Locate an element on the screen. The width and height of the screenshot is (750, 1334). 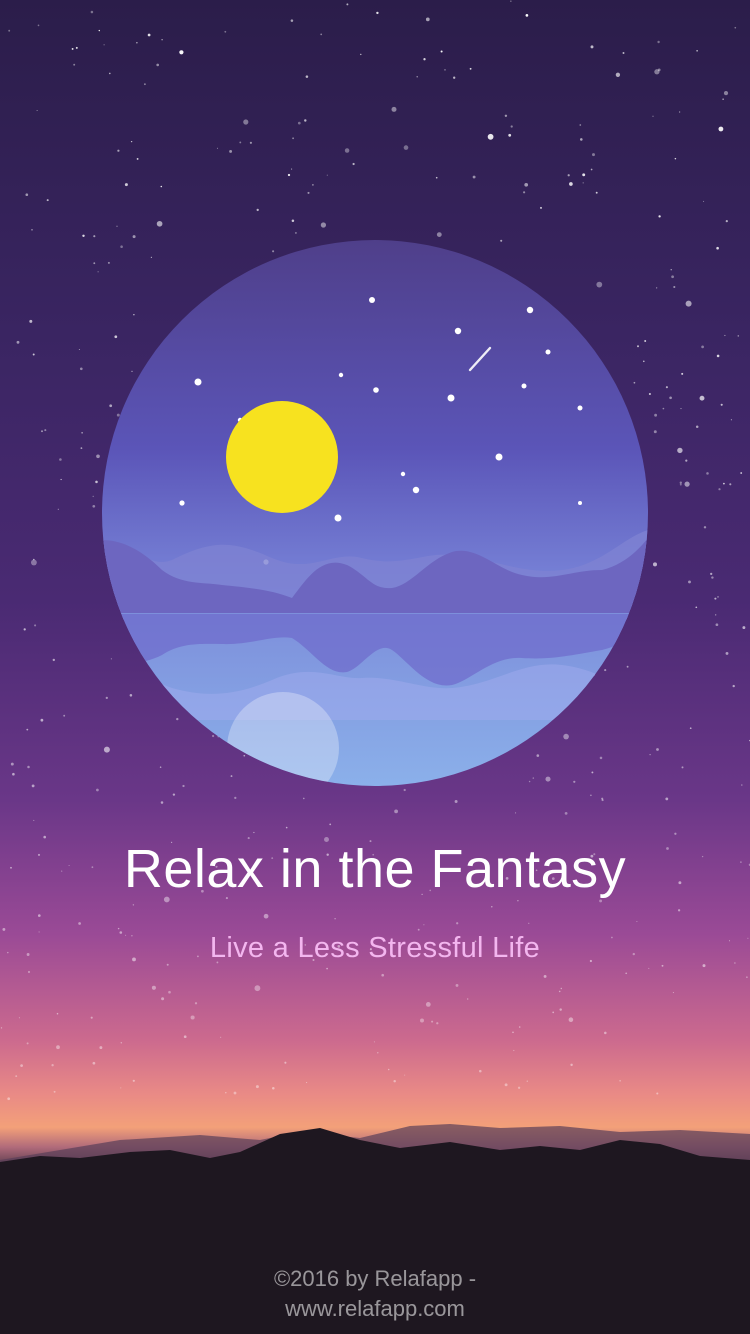
screen-title: Relax in the Fantasy is located at coordinates (375, 869).